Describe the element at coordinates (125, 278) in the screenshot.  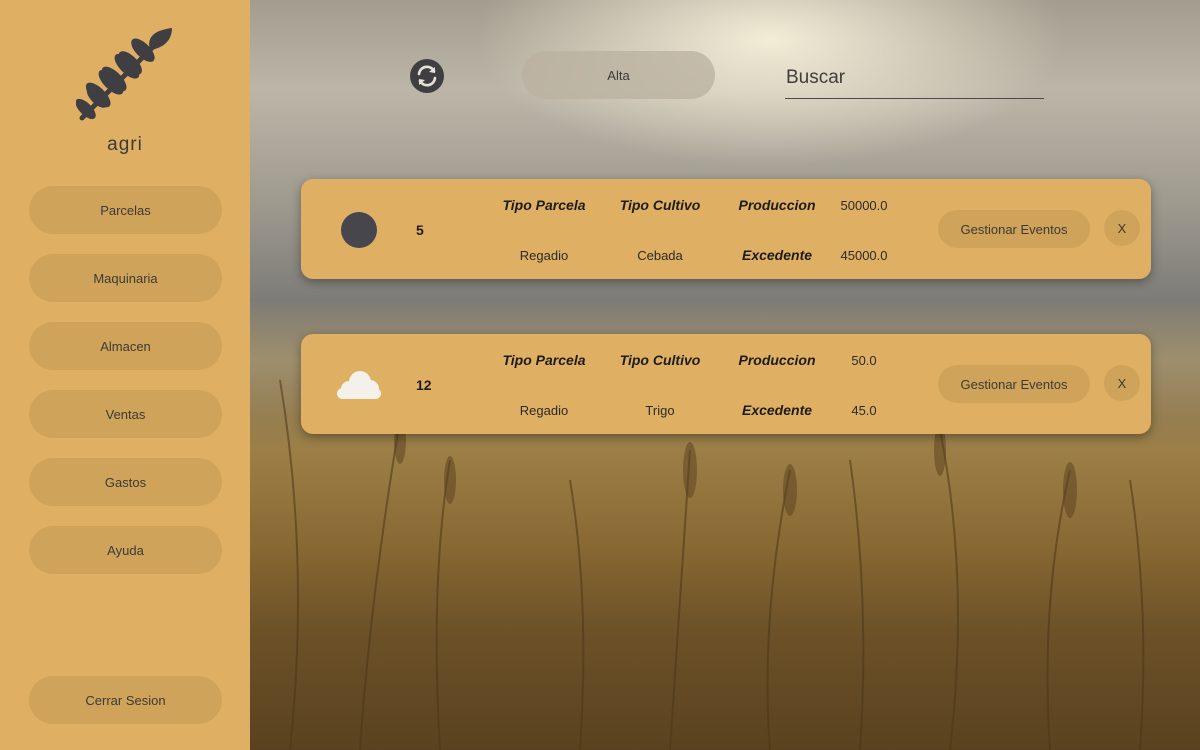
I see `sidebar-item-maquinaria: Maquinaria` at that location.